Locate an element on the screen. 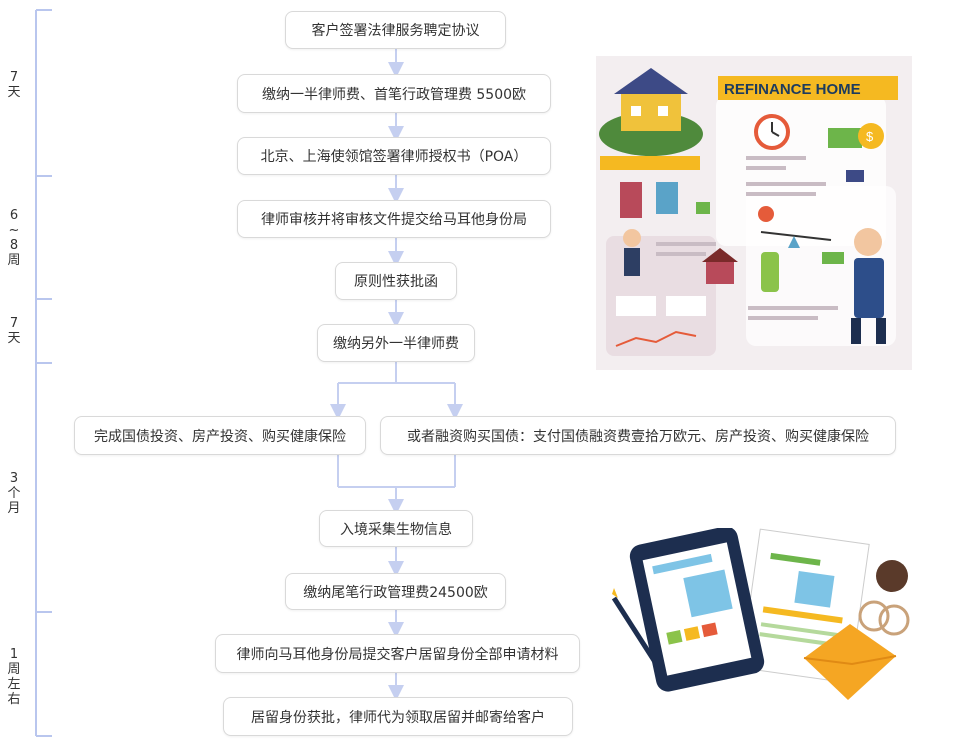  documents-illustration is located at coordinates (760, 619).